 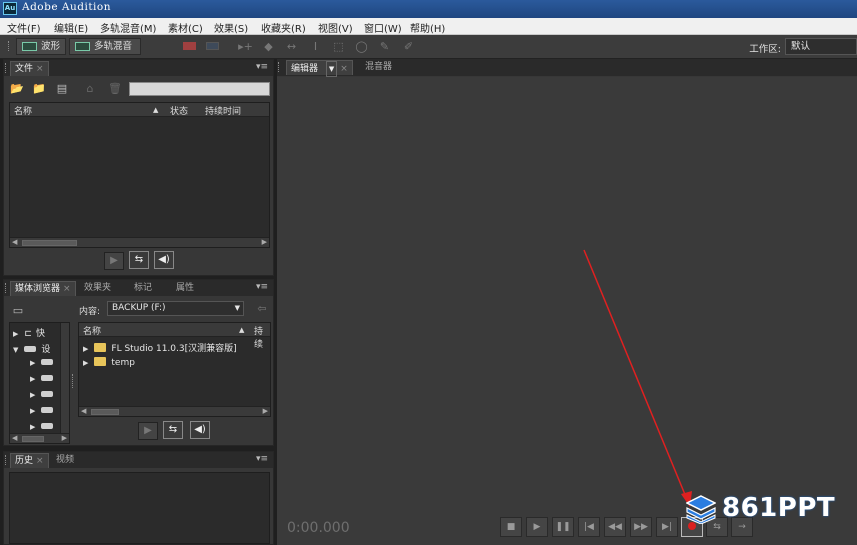 What do you see at coordinates (408, 46) in the screenshot?
I see `spot-healing-tool-icon: ✐` at bounding box center [408, 46].